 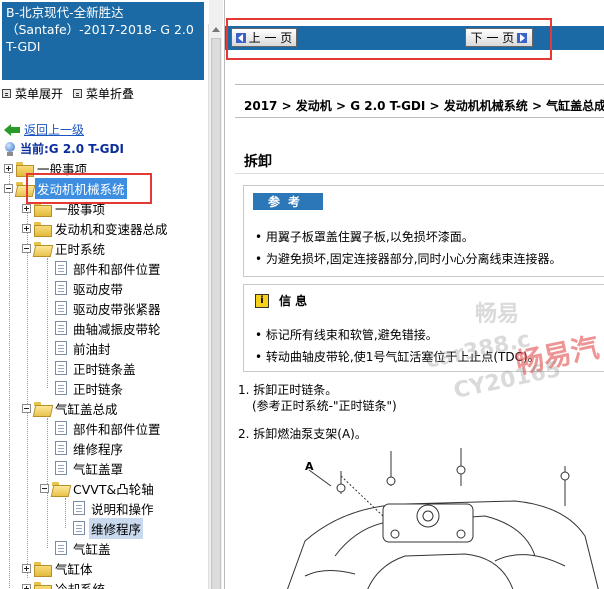 What do you see at coordinates (317, 398) in the screenshot?
I see `step-1: 1. 拆卸正时链条。 (参考正时系统-"正时链条")` at bounding box center [317, 398].